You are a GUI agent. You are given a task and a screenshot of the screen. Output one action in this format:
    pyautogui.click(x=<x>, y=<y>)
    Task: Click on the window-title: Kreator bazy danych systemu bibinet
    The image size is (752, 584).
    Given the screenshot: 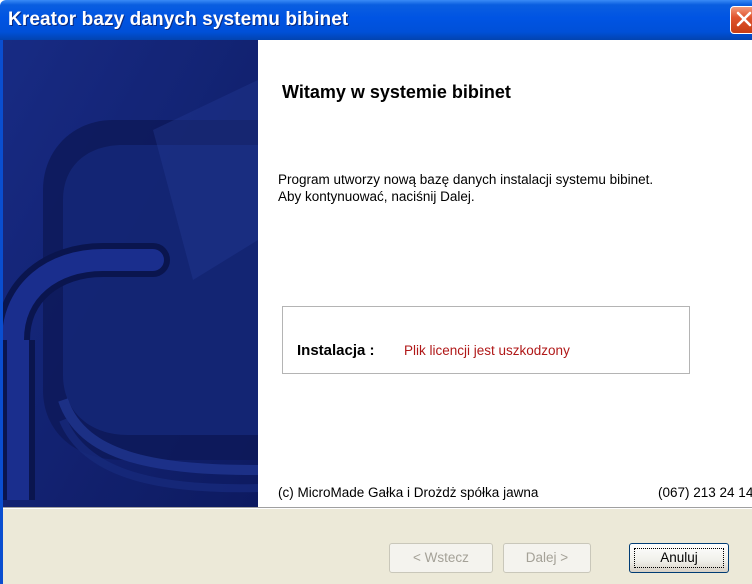 What is the action you would take?
    pyautogui.click(x=178, y=19)
    